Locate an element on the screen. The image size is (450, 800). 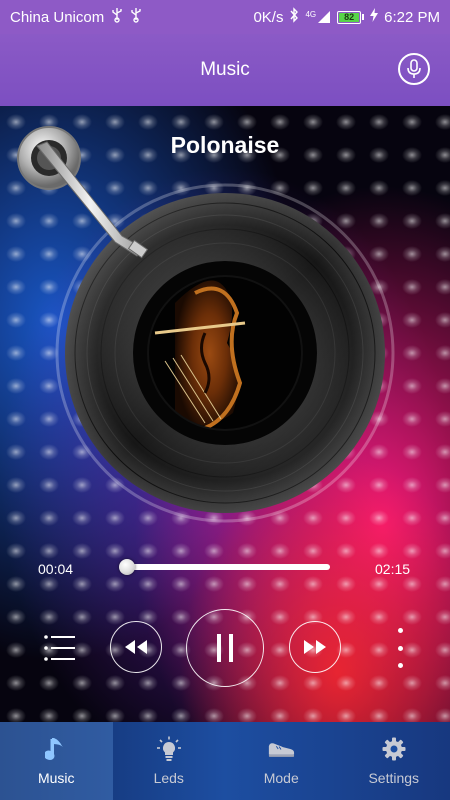
previous-button is located at coordinates (136, 647).